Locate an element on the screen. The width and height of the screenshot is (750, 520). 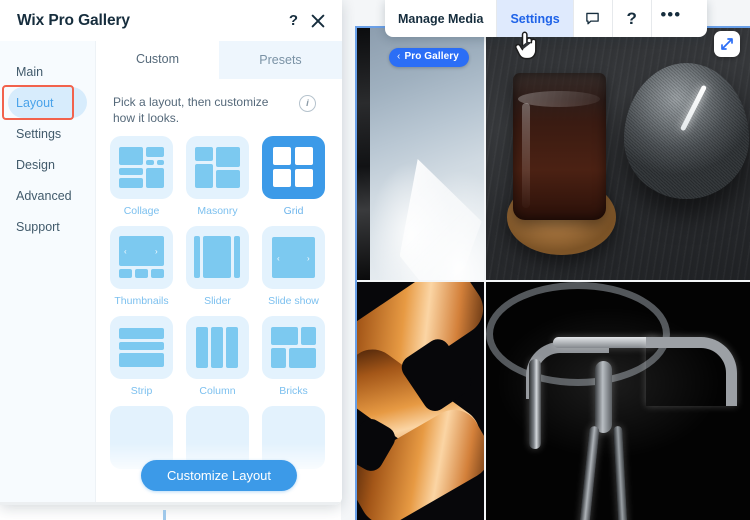
sidebar-item-settings: Settings is located at coordinates (47, 133).